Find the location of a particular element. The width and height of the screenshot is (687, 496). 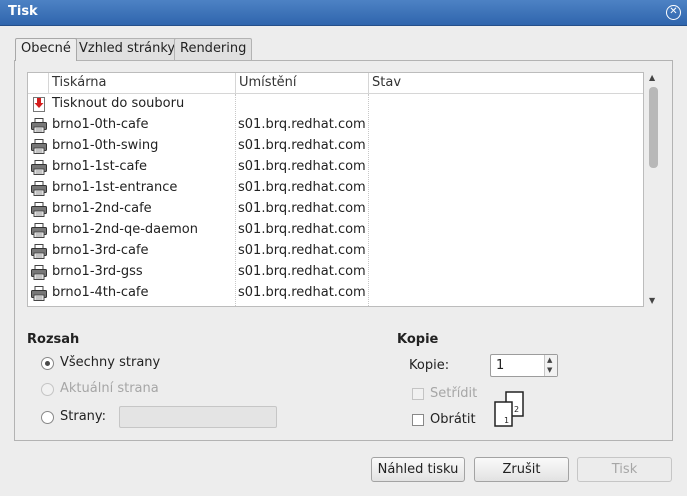

copies-spinbutton: 1 ▲ ▼ is located at coordinates (524, 365).